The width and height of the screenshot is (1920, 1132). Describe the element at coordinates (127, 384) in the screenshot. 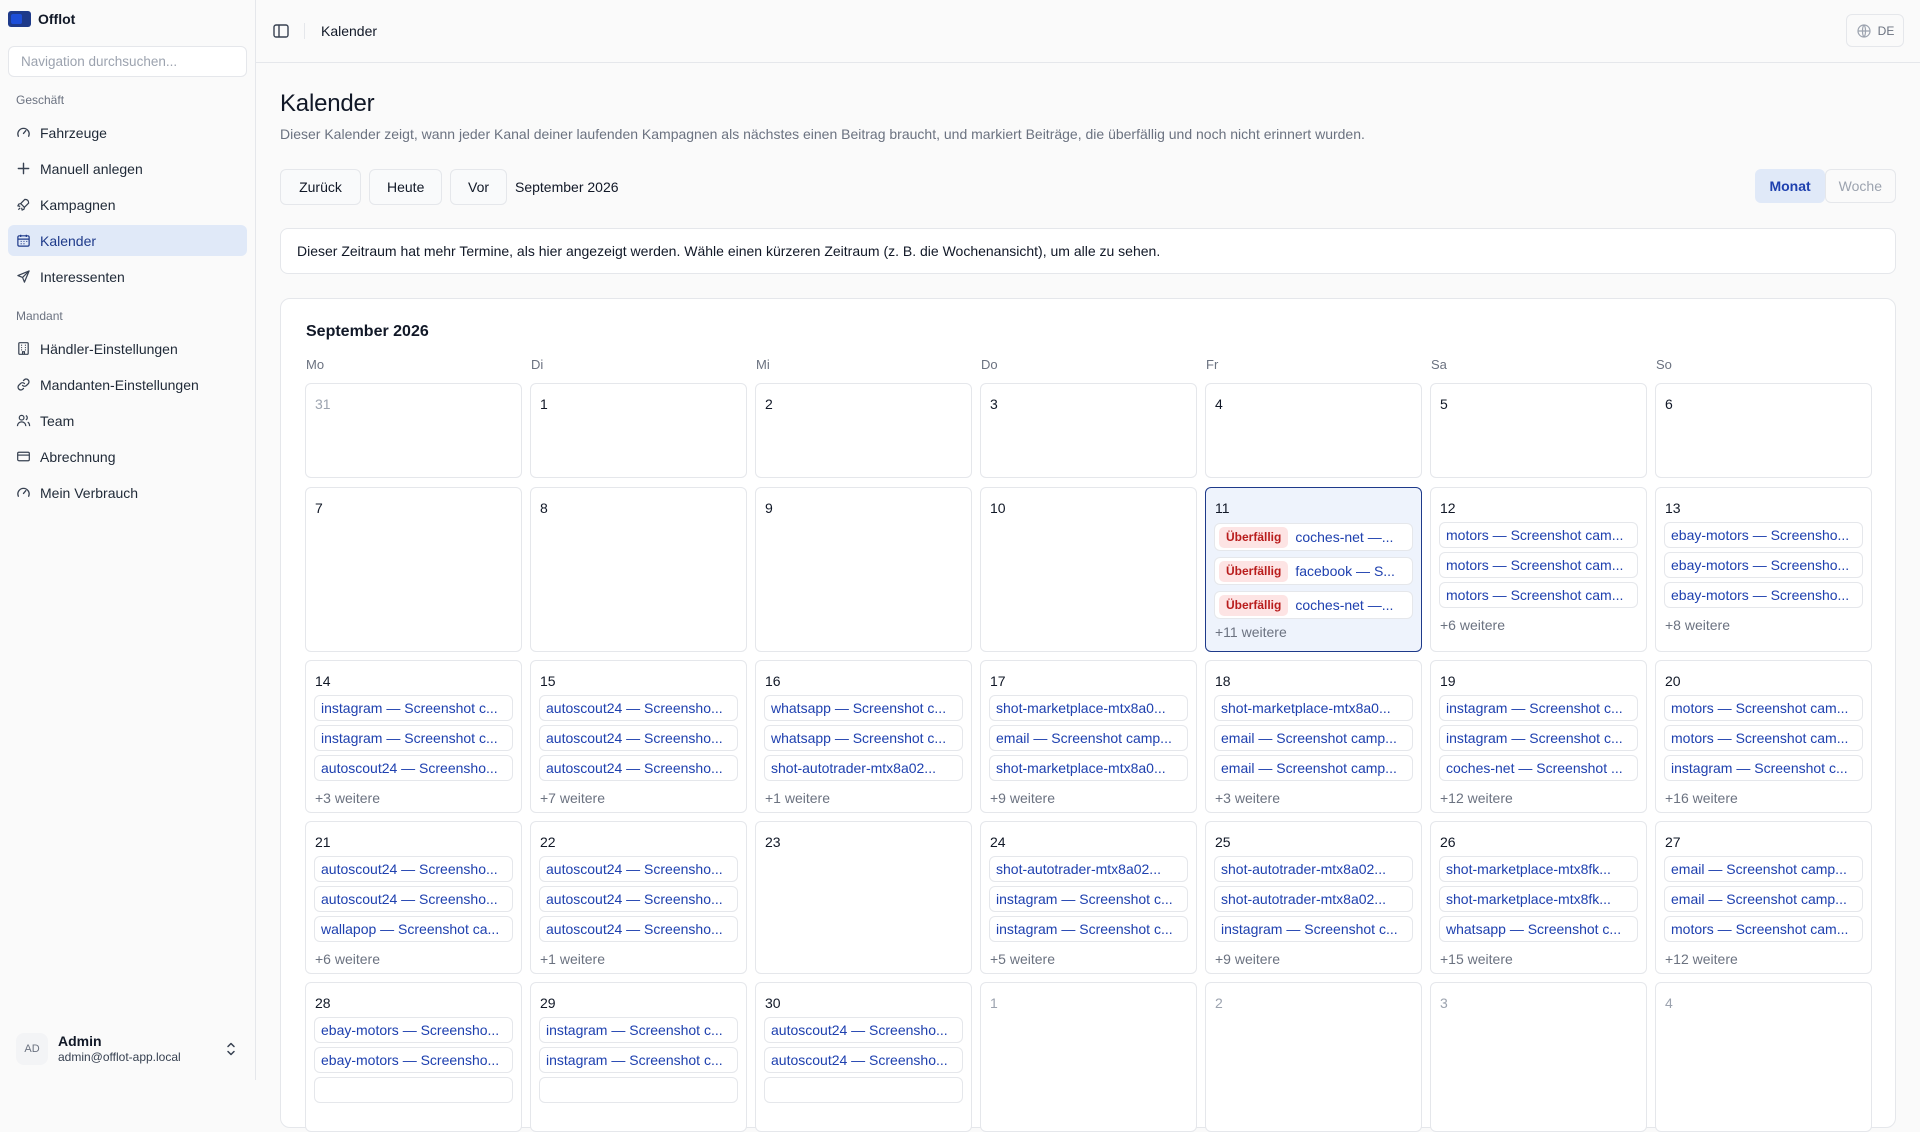

I see `sidebar-item-mandanten-einstellungen: Mandanten-Einstellungen` at that location.